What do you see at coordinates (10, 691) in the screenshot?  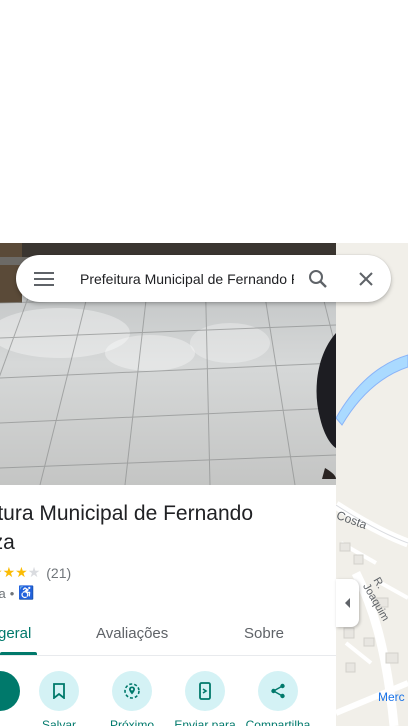 I see `directions-icon` at bounding box center [10, 691].